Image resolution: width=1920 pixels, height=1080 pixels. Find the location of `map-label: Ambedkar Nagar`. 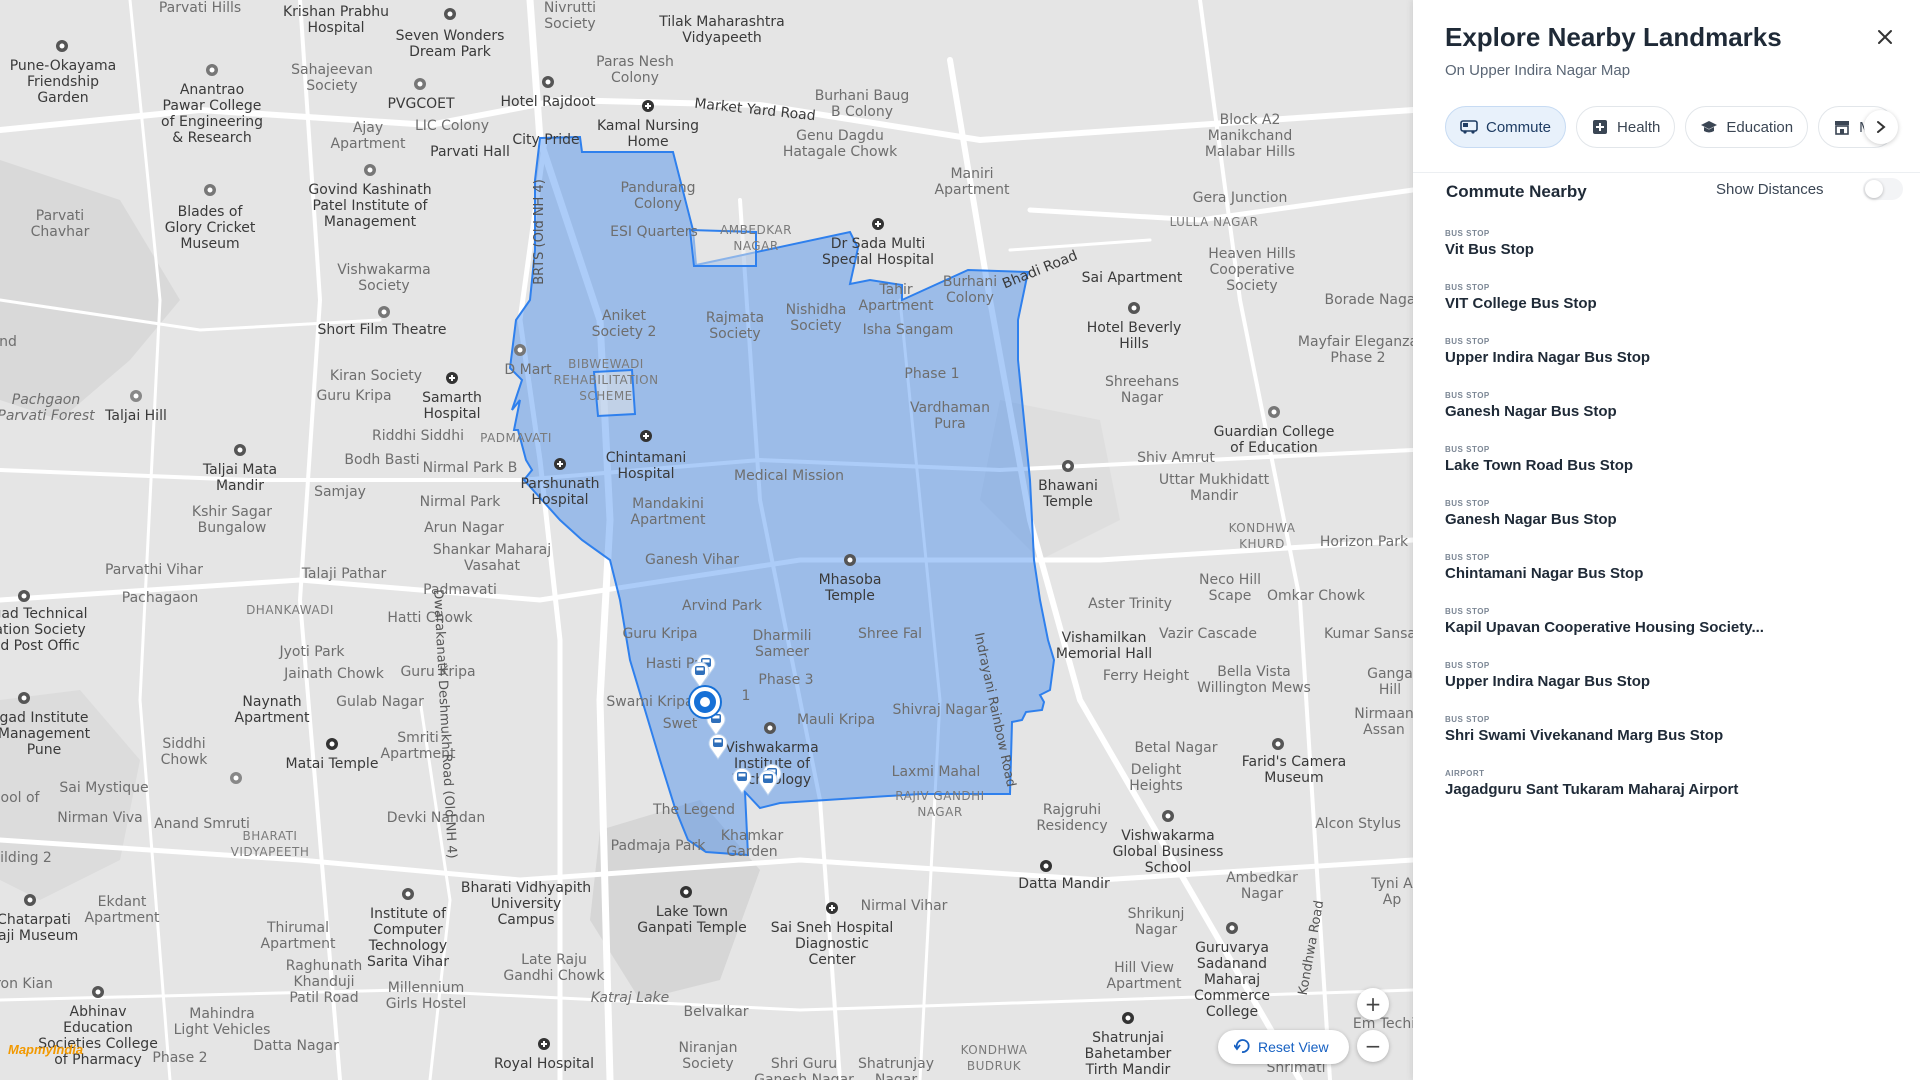

map-label: Ambedkar Nagar is located at coordinates (1262, 886).